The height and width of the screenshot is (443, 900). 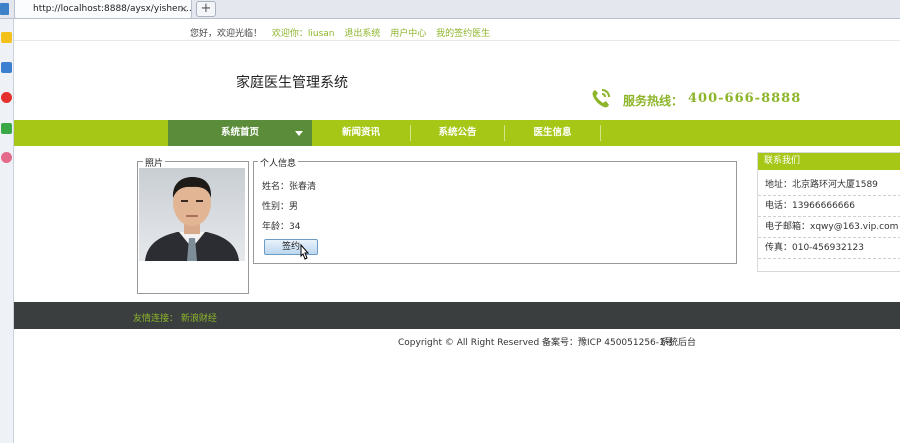 I want to click on nav-item-label: 系统公告, so click(x=457, y=132).